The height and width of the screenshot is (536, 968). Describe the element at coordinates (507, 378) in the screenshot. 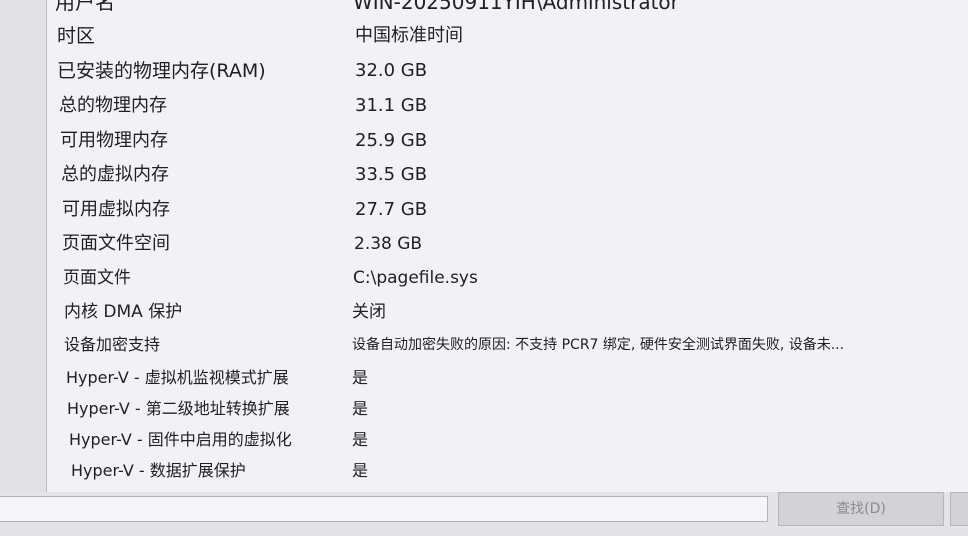

I see `list-item-hyperv-vm-monitor-extensions: Hyper-V - 虚拟机监视模式扩展 是` at that location.